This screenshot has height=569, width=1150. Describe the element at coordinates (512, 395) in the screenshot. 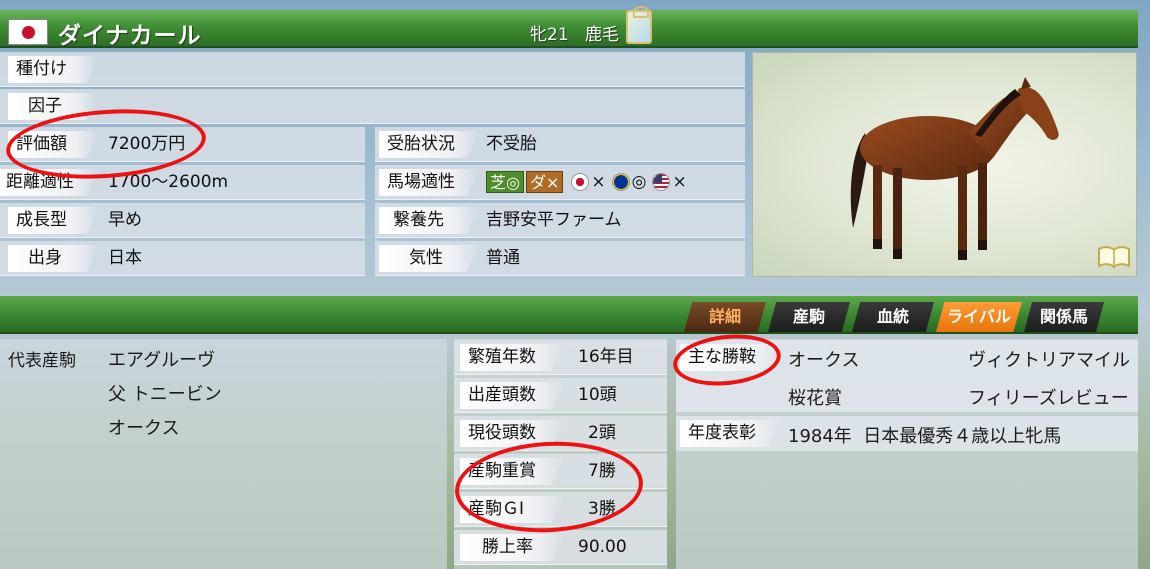

I see `stat-label: 出産頭数` at that location.